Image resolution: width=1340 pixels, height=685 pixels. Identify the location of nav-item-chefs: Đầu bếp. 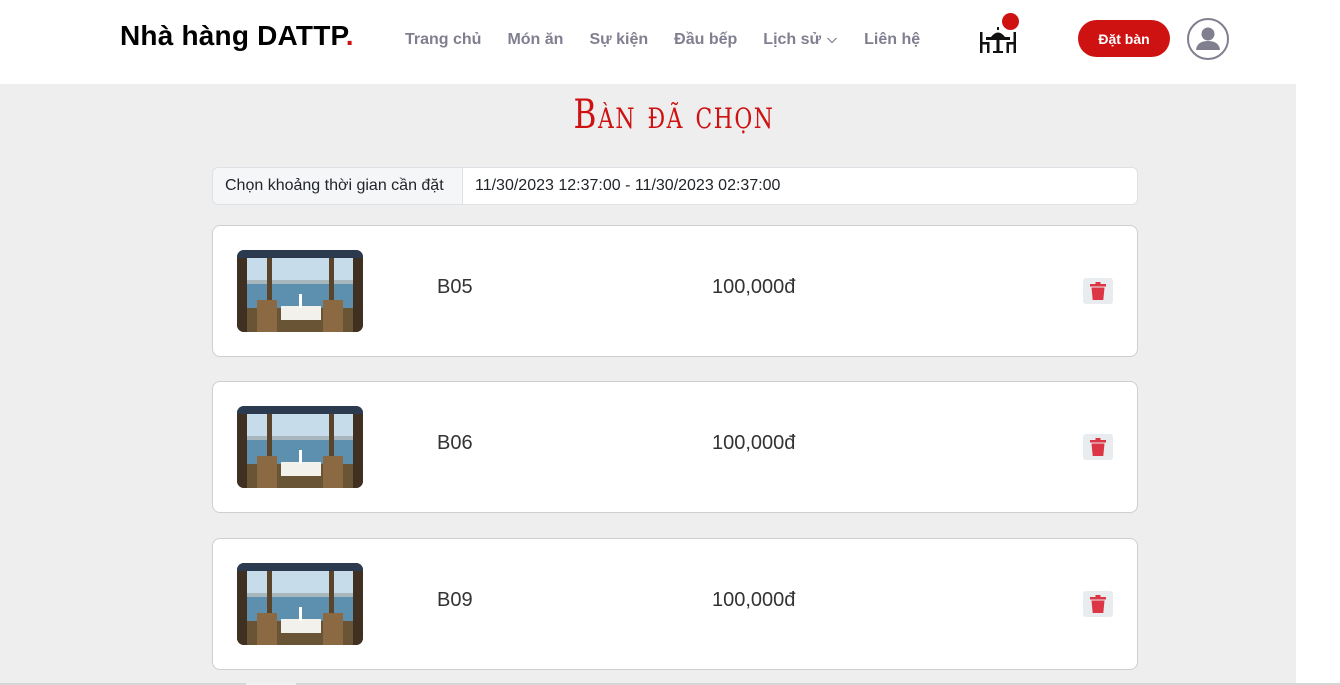
(705, 40).